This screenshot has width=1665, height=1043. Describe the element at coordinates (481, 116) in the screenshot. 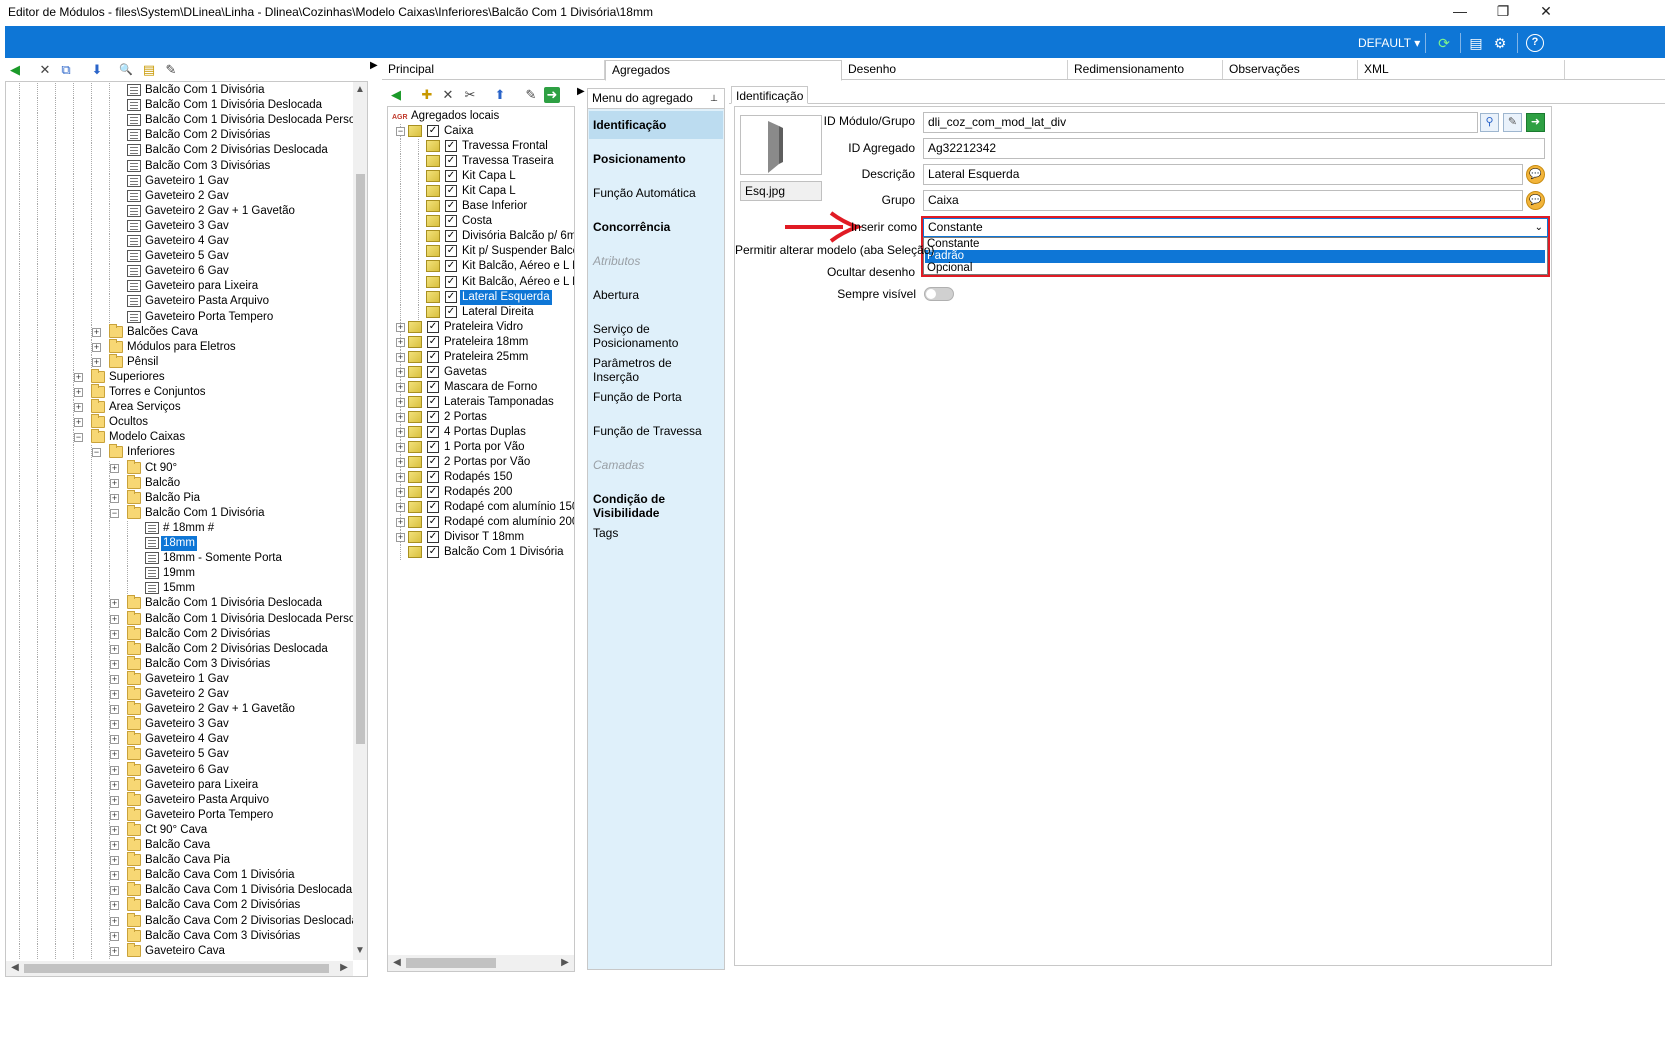

I see `aggregate-root: AGR Agregados locais` at that location.